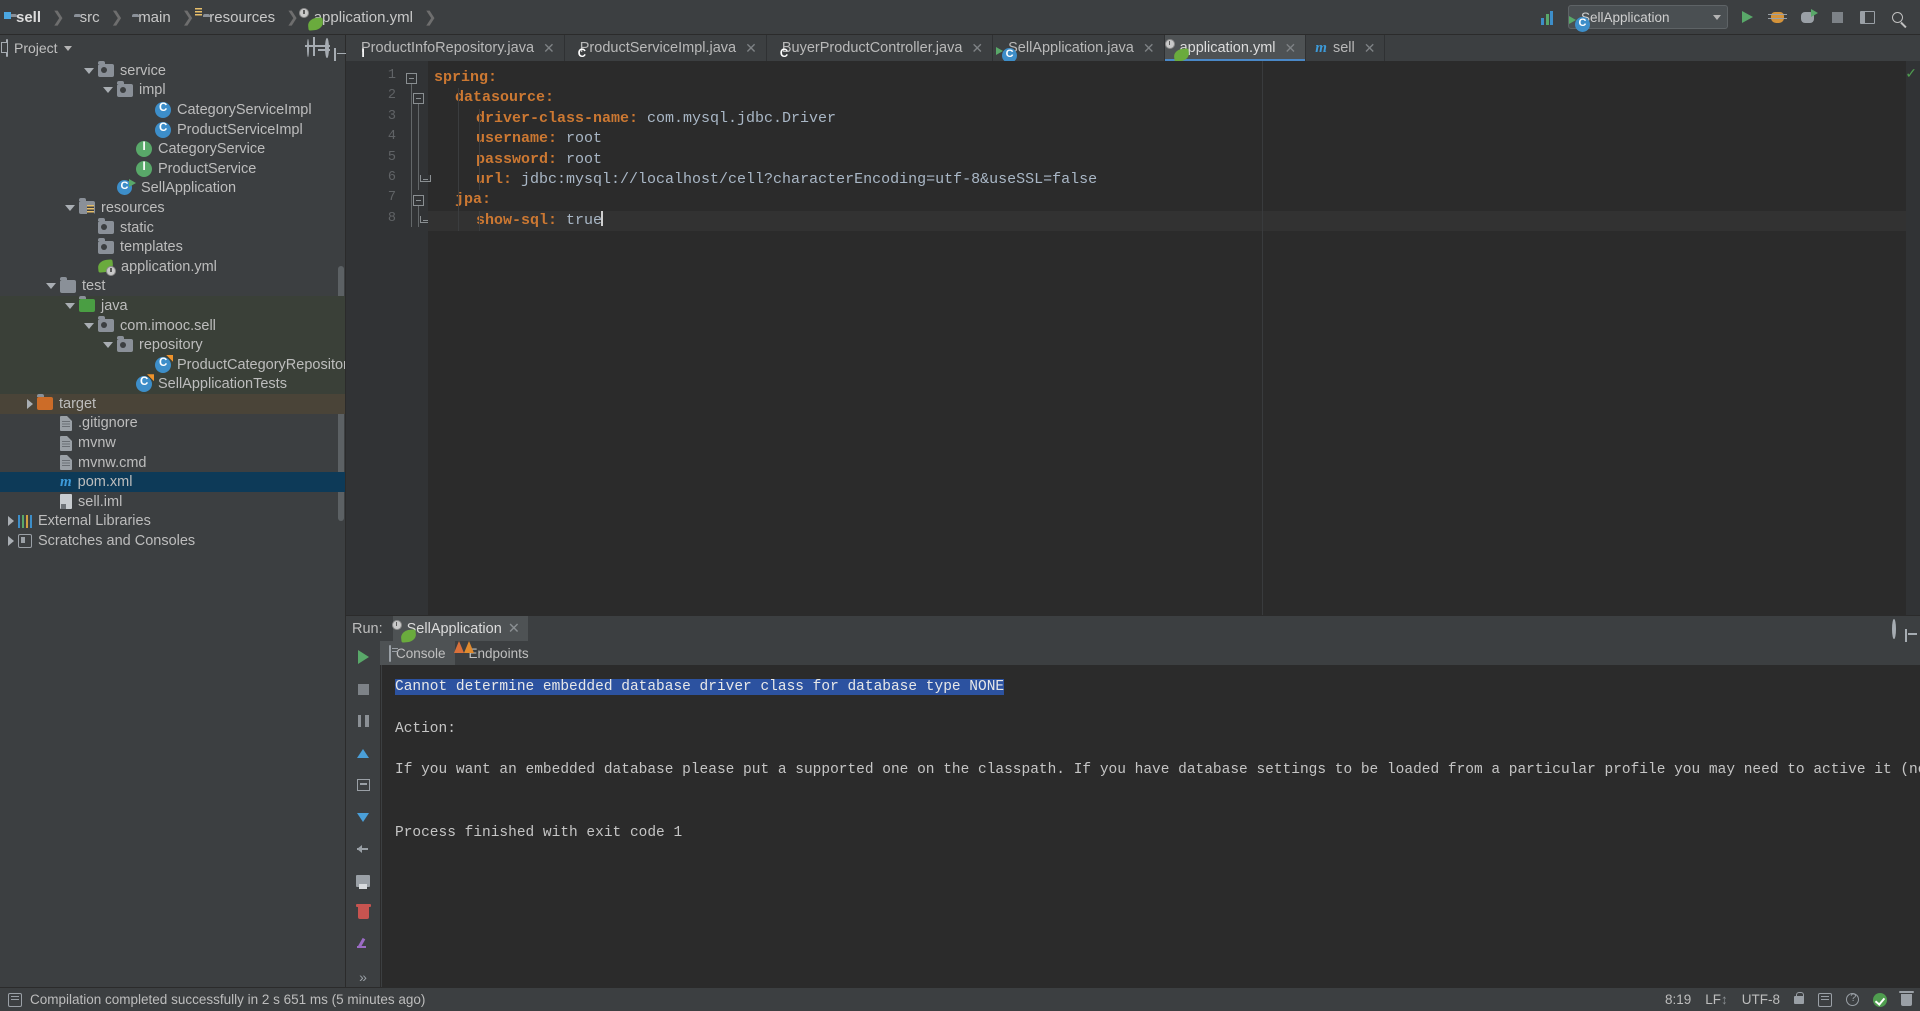 The image size is (1920, 1011). I want to click on lock-icon, so click(1799, 997).